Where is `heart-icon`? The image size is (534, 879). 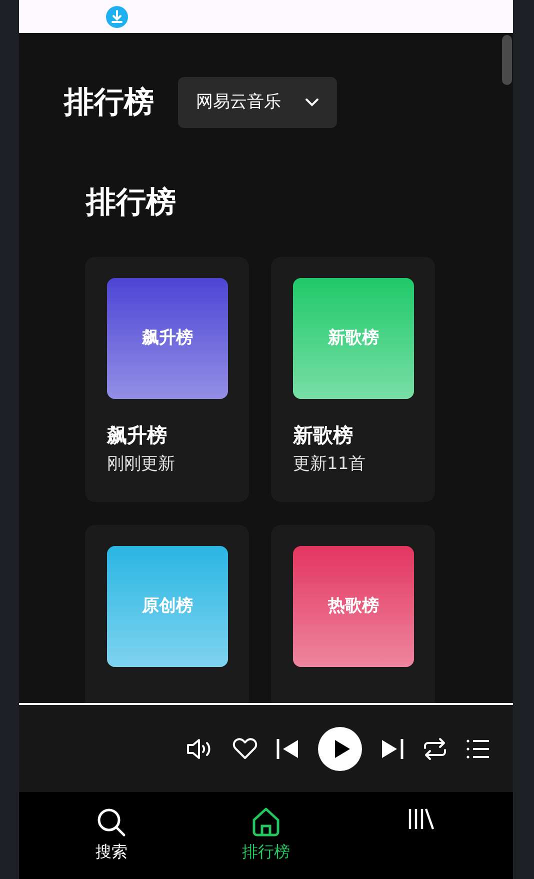
heart-icon is located at coordinates (245, 748).